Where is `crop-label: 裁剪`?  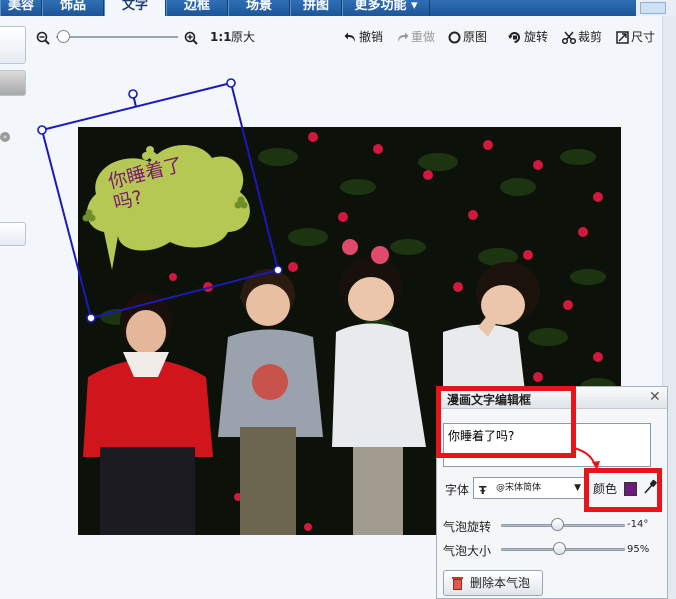
crop-label: 裁剪 is located at coordinates (590, 37).